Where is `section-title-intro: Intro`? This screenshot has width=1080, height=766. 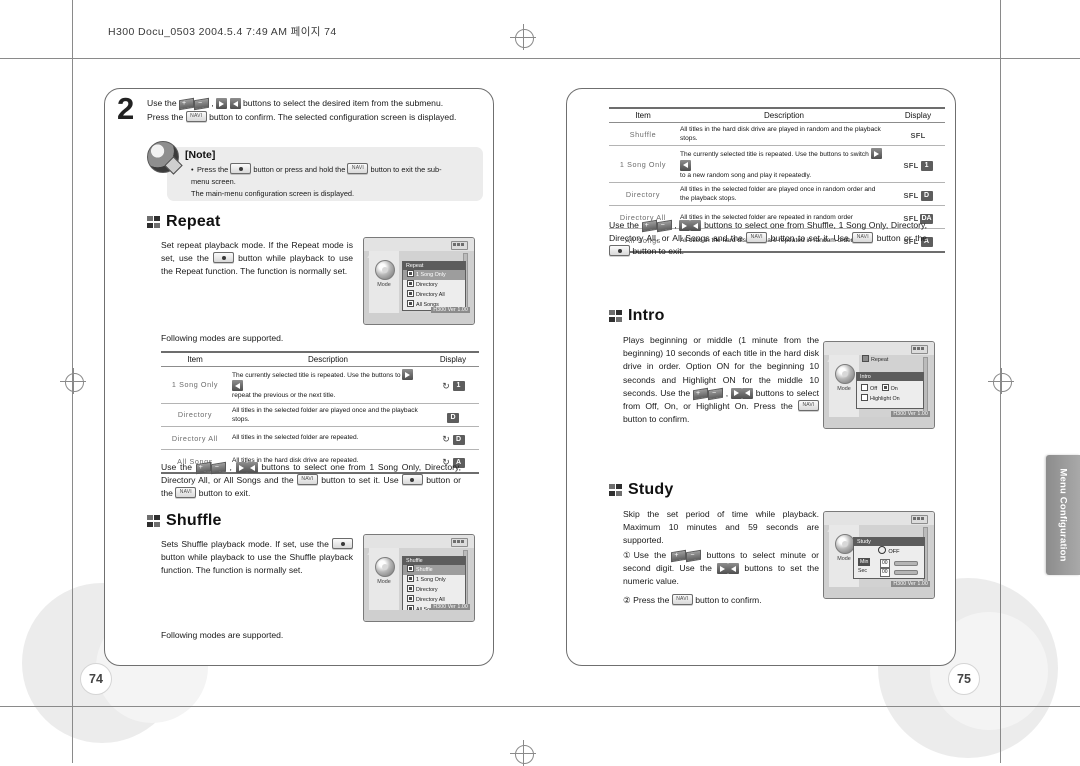
section-title-intro: Intro is located at coordinates (646, 315).